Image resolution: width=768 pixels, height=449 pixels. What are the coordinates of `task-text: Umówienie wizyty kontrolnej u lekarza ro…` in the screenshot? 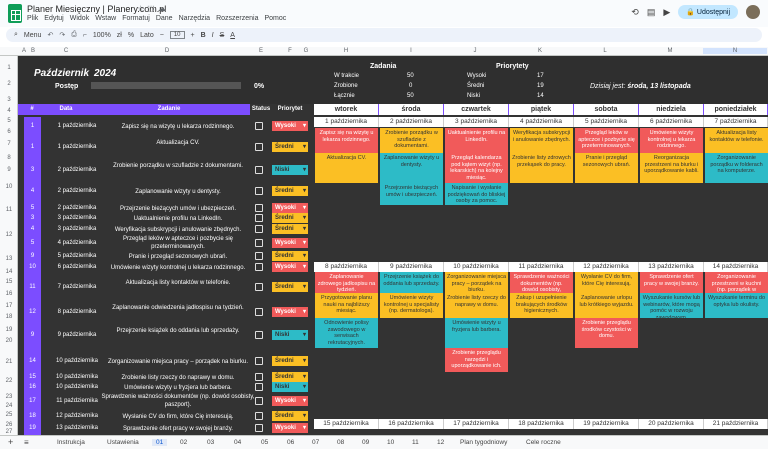 It's located at (178, 268).